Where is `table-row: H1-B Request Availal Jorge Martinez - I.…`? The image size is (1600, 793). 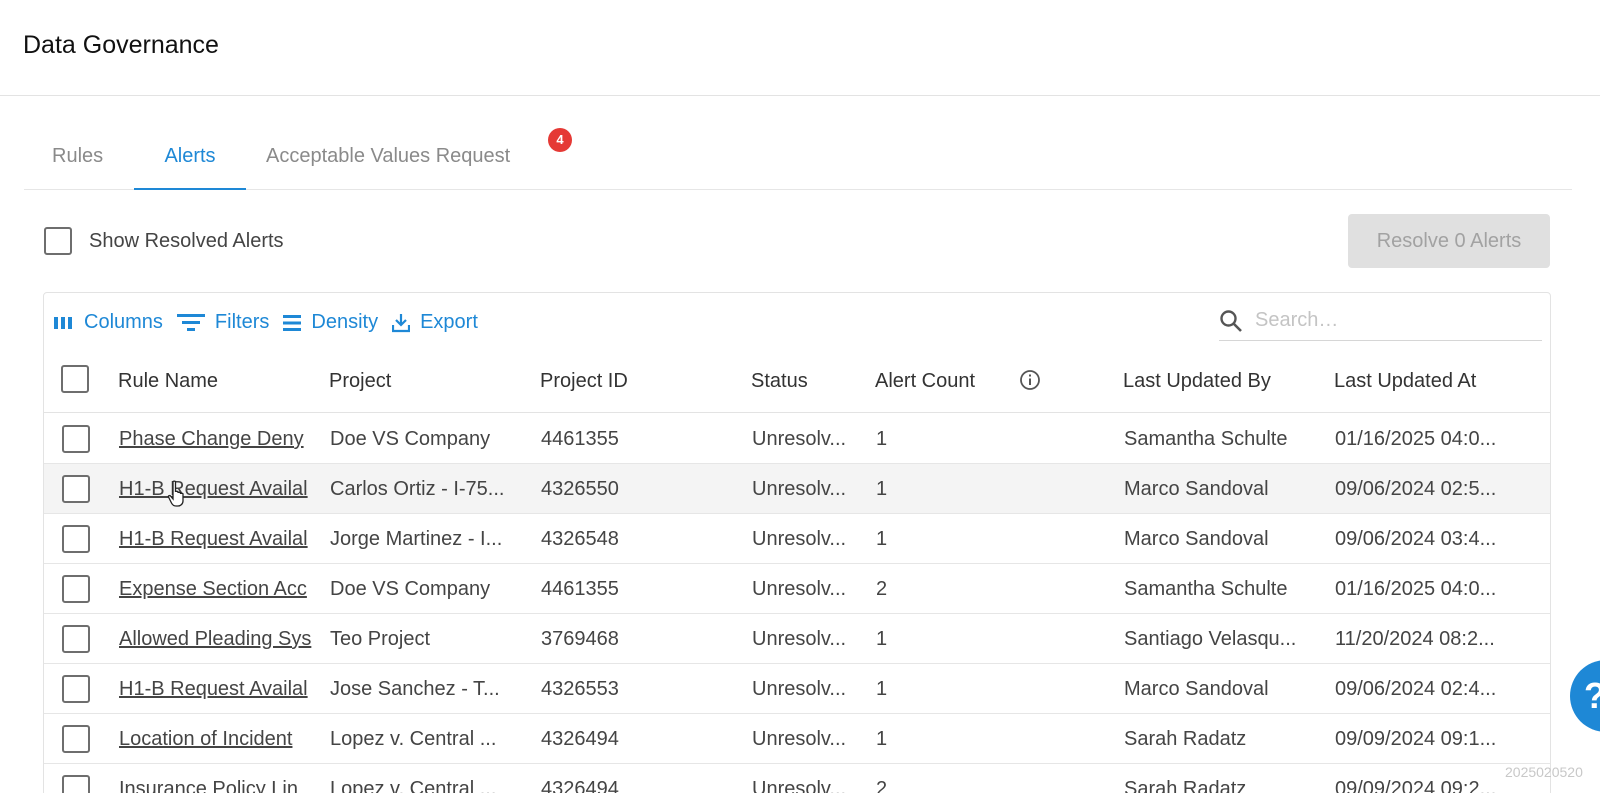
table-row: H1-B Request Availal Jorge Martinez - I.… is located at coordinates (797, 539).